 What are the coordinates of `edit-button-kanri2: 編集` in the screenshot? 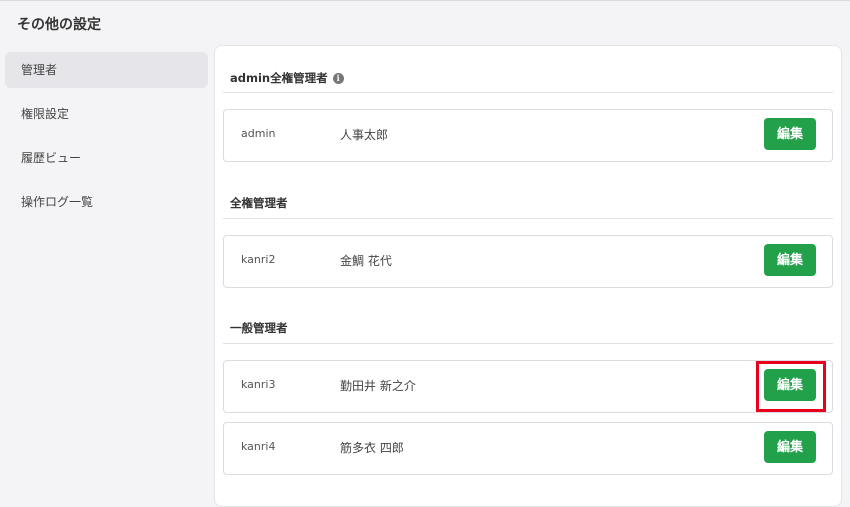 It's located at (790, 260).